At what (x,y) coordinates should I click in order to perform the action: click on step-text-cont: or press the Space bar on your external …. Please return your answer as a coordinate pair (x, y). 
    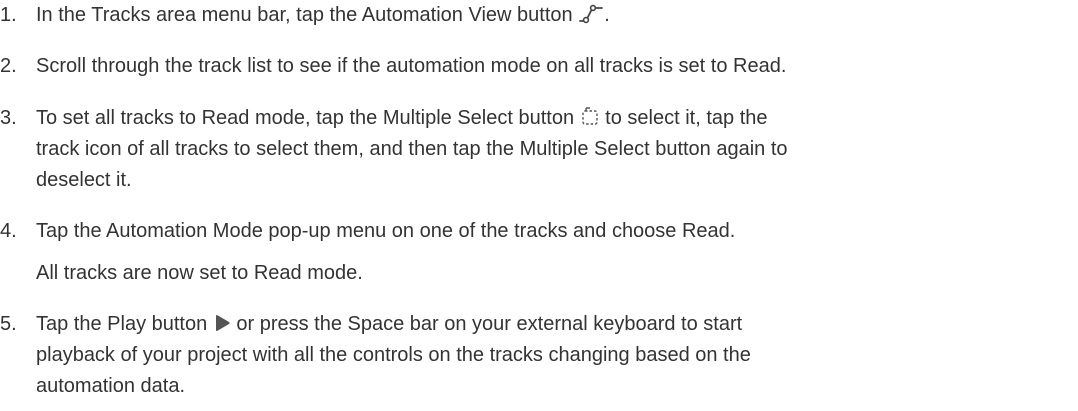
    Looking at the image, I should click on (486, 324).